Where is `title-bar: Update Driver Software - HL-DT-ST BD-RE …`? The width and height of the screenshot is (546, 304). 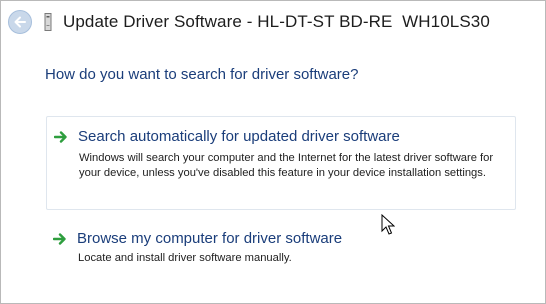 title-bar: Update Driver Software - HL-DT-ST BD-RE … is located at coordinates (273, 22).